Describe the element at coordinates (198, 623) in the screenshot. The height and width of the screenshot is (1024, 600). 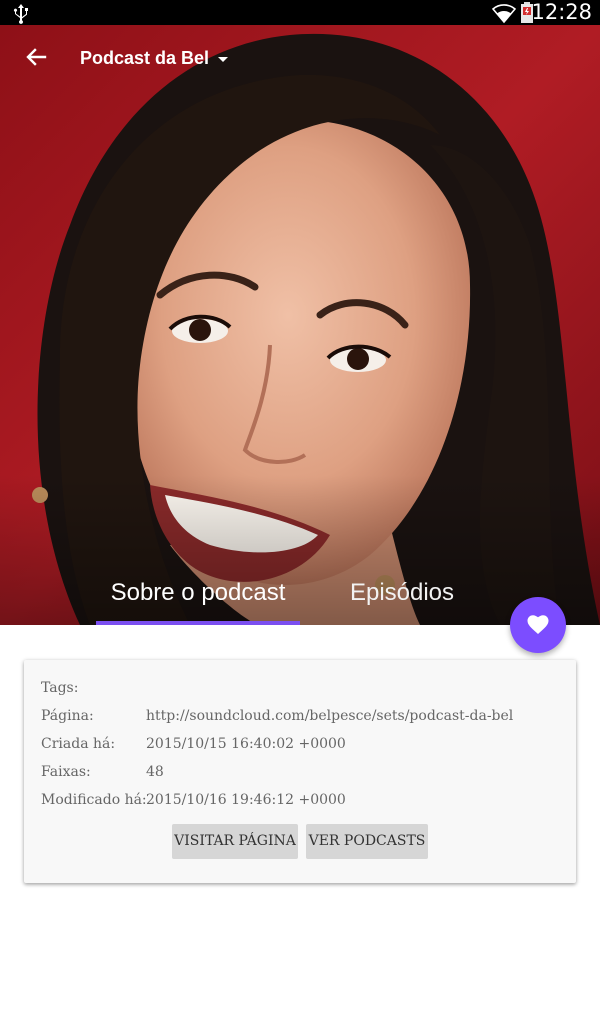
I see `tab-indicator` at that location.